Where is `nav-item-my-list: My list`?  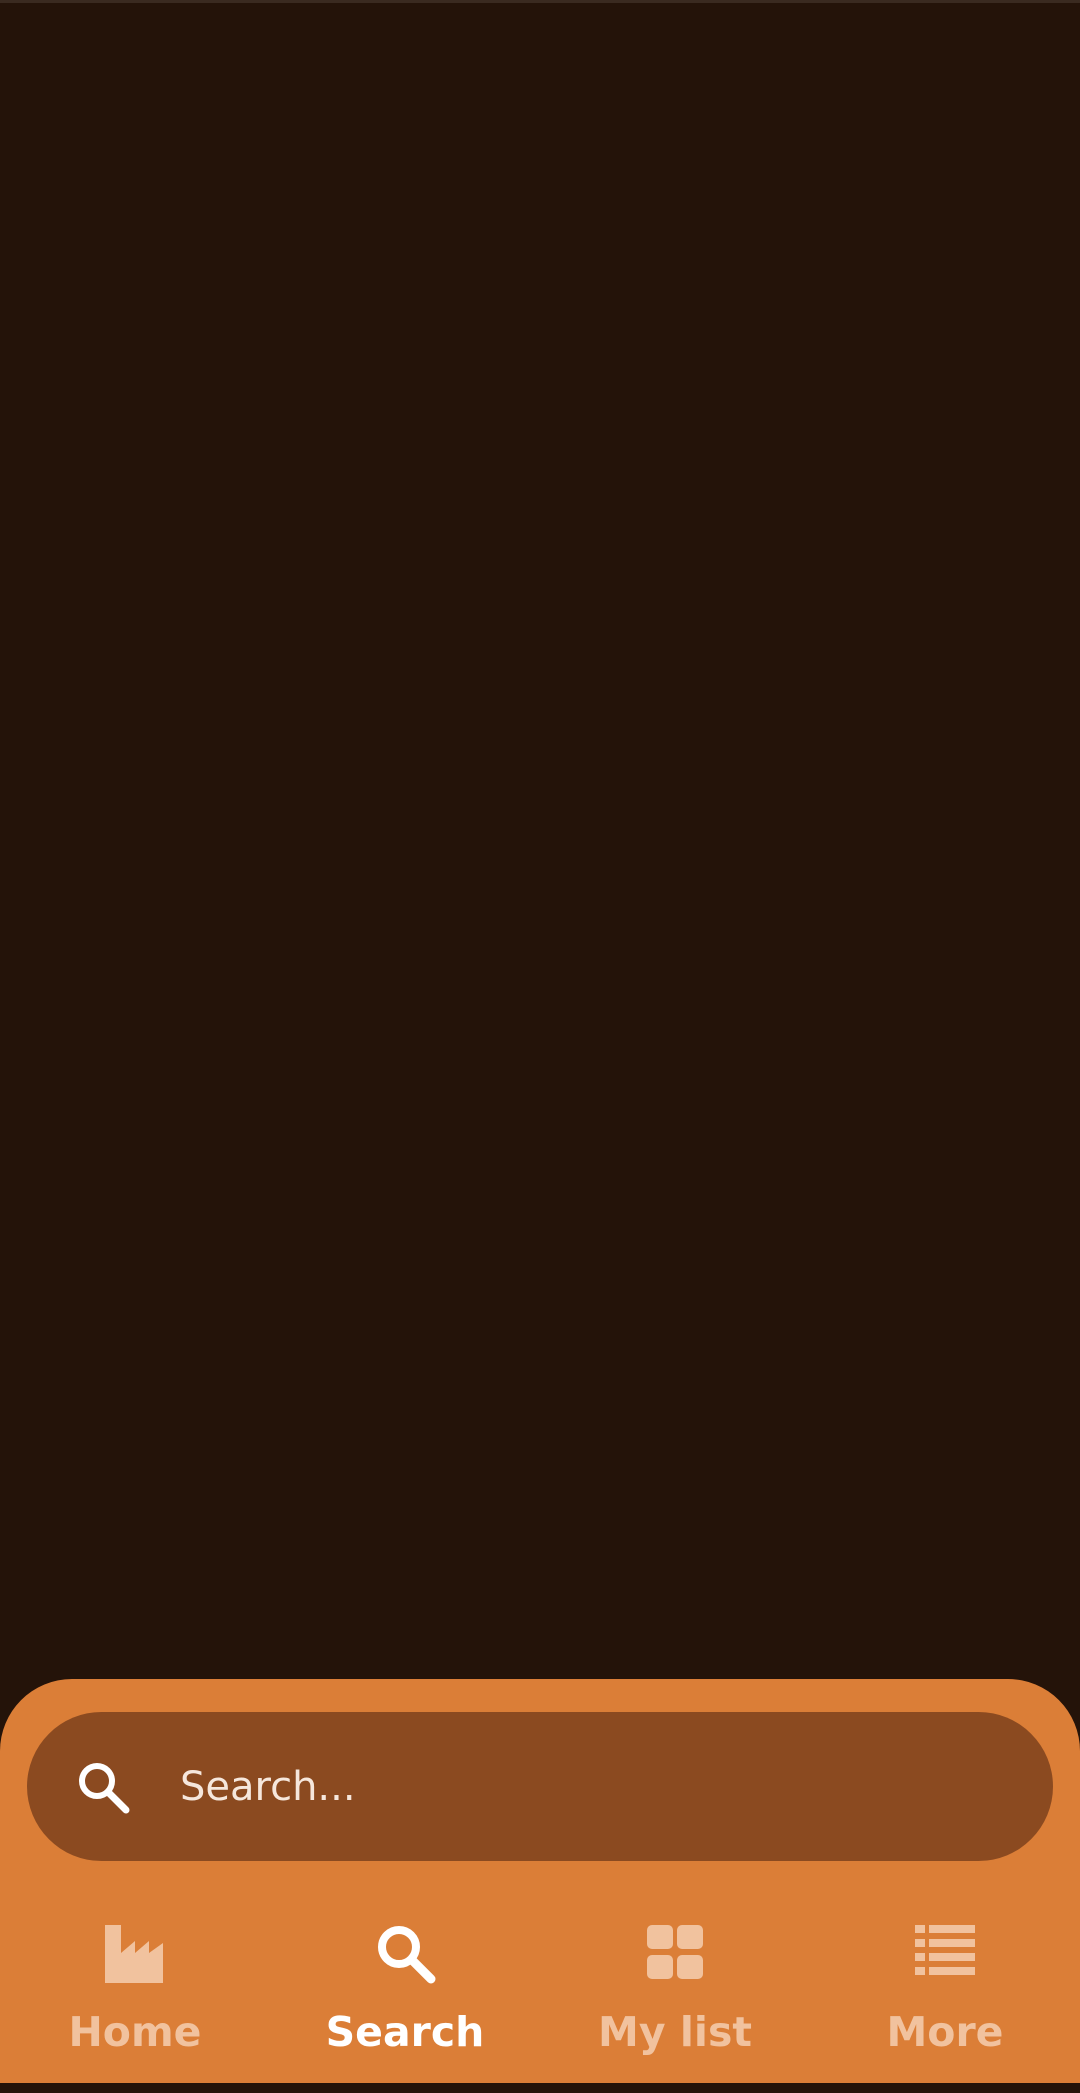 nav-item-my-list: My list is located at coordinates (675, 1984).